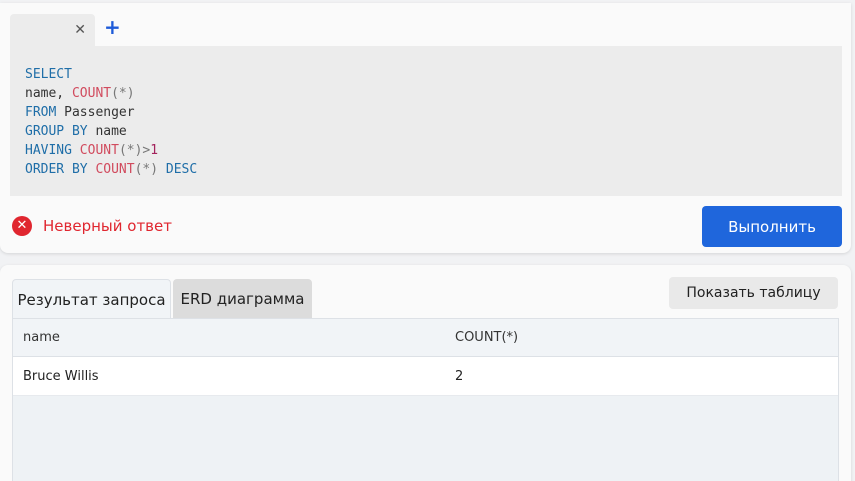 This screenshot has width=855, height=481. What do you see at coordinates (107, 131) in the screenshot?
I see `code-token: name` at bounding box center [107, 131].